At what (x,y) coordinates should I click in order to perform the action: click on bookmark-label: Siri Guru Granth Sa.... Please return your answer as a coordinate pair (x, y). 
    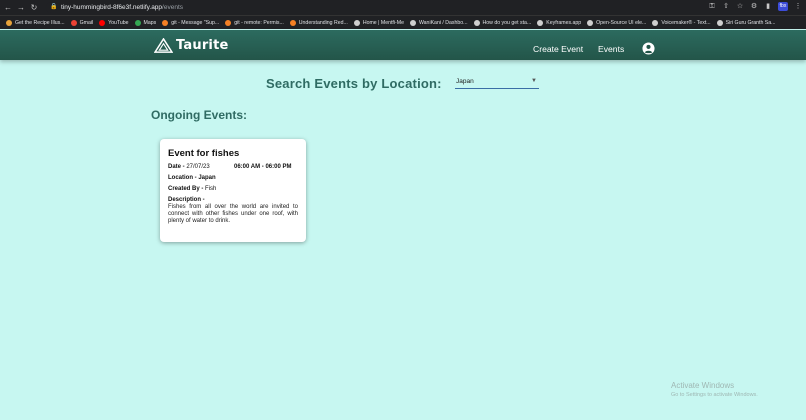
    Looking at the image, I should click on (750, 22).